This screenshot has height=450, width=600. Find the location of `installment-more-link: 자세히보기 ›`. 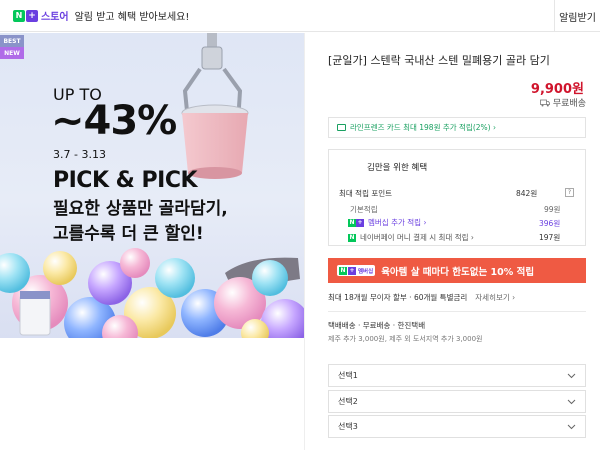

installment-more-link: 자세히보기 › is located at coordinates (495, 297).